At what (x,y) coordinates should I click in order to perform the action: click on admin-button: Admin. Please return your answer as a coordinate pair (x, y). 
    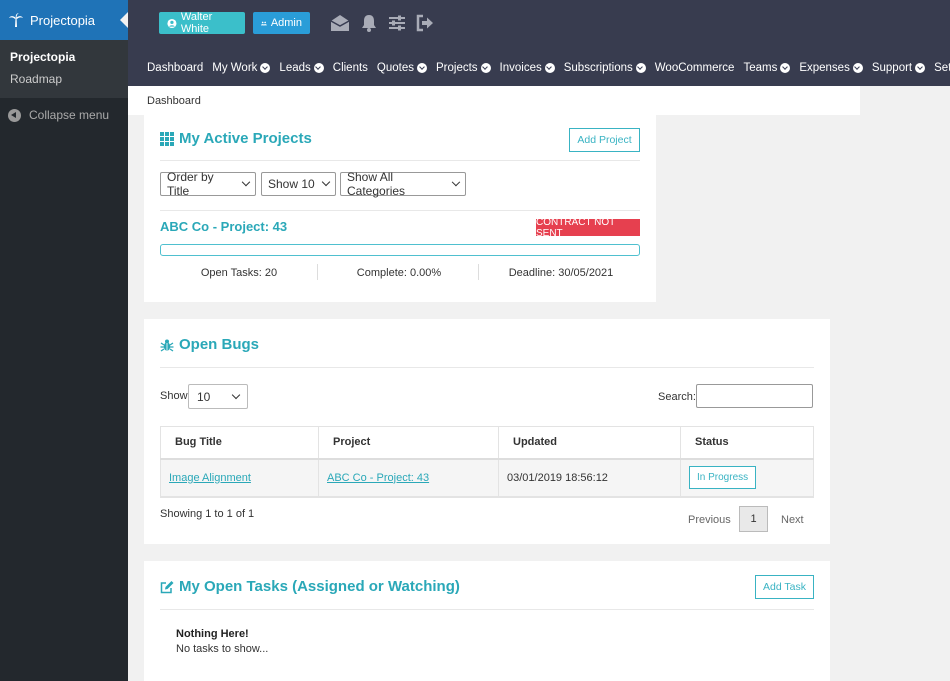
    Looking at the image, I should click on (281, 23).